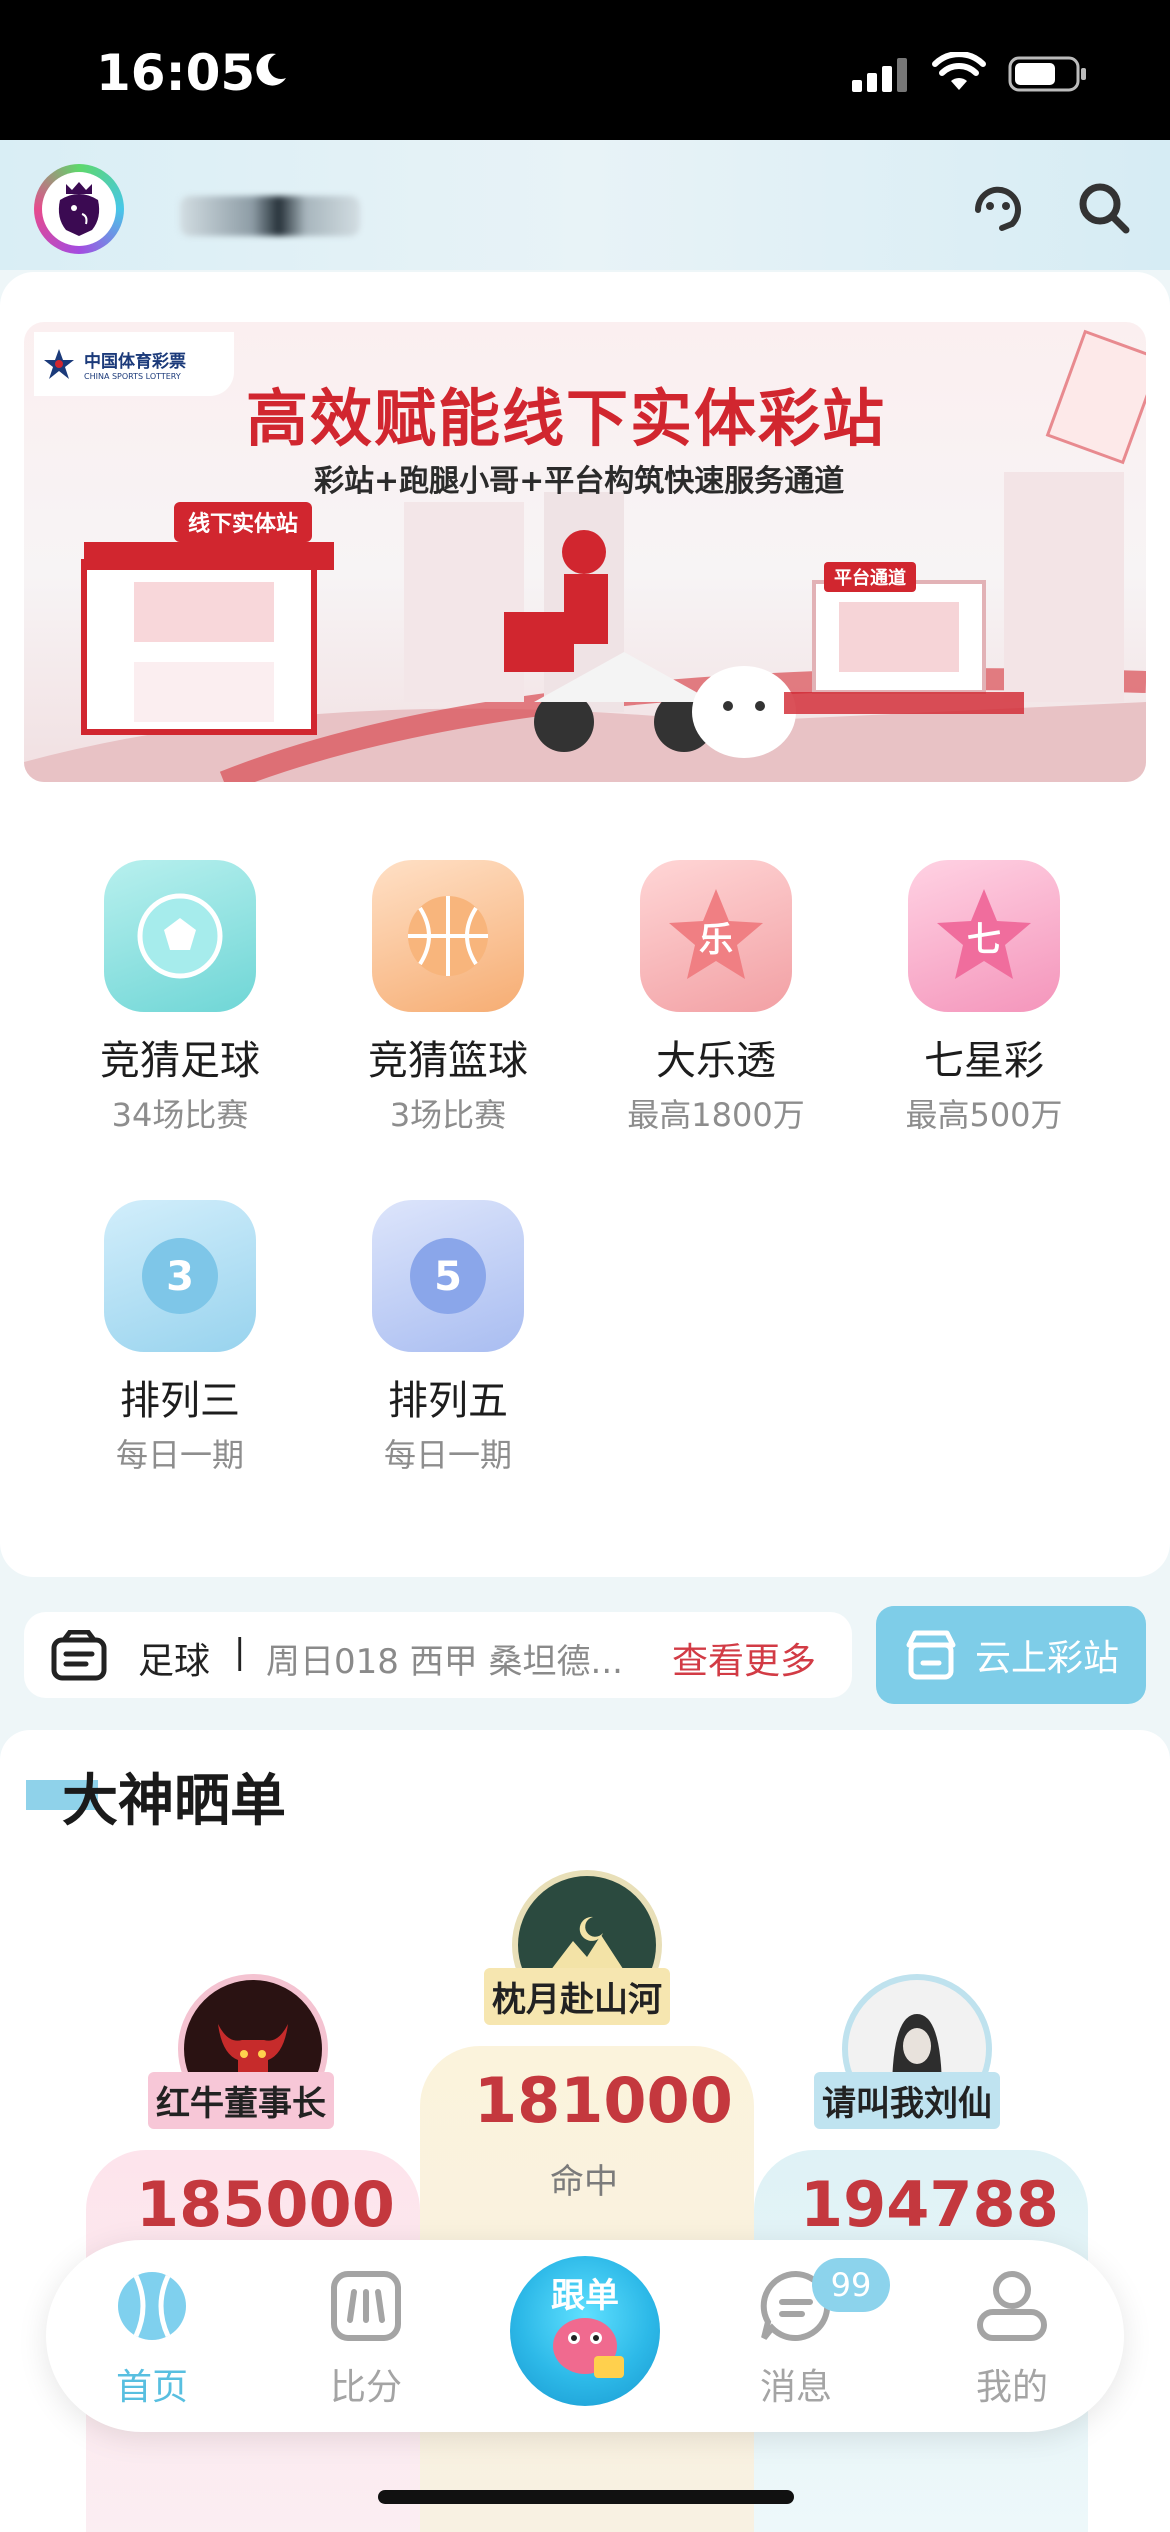 Image resolution: width=1170 pixels, height=2532 pixels. I want to click on lottery-sub: 最高1800万, so click(716, 1115).